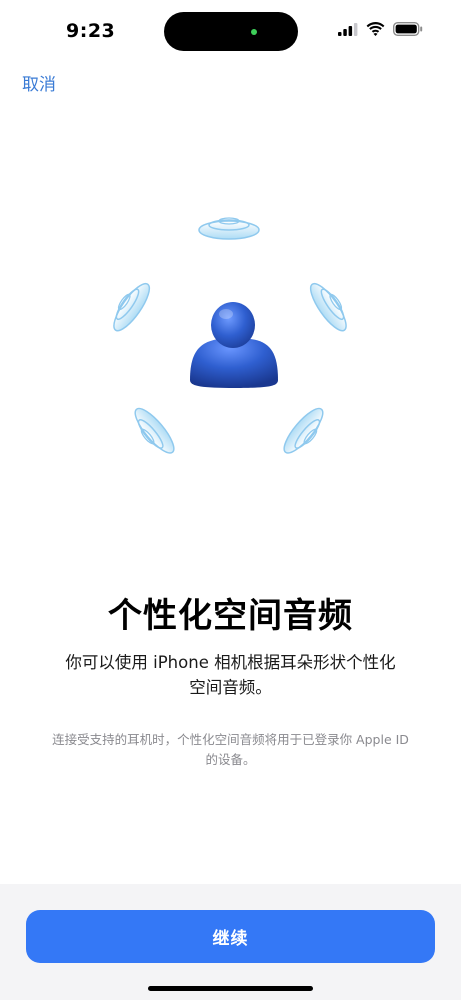  I want to click on sound-wave-lower-left, so click(154, 430).